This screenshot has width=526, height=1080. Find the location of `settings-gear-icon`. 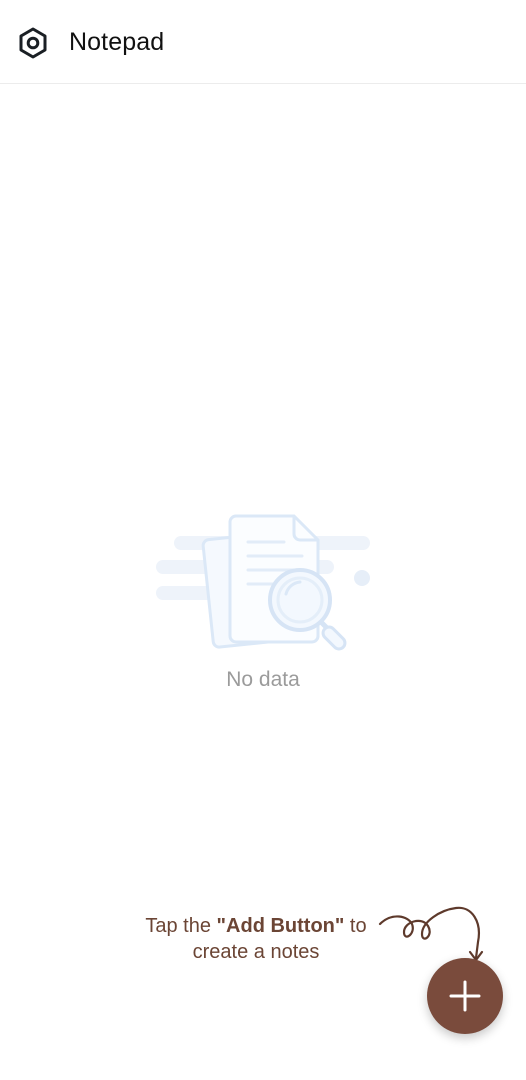

settings-gear-icon is located at coordinates (33, 43).